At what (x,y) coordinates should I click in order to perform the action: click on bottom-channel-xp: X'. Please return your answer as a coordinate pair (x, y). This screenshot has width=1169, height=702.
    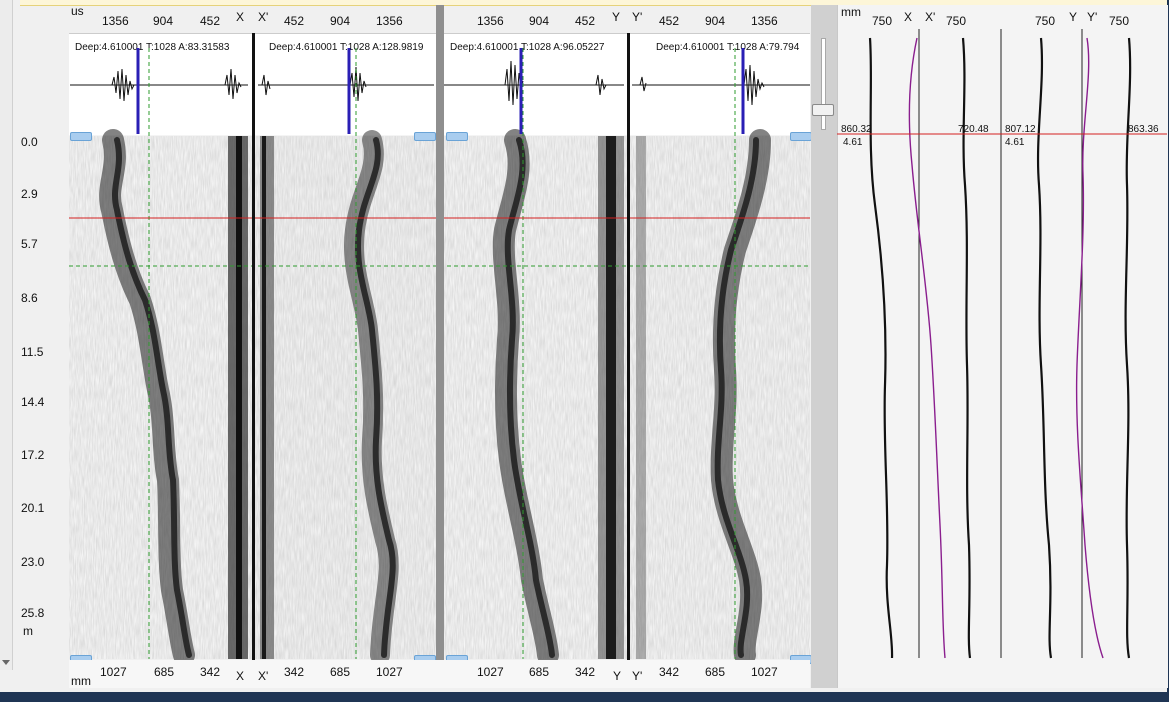
    Looking at the image, I should click on (263, 676).